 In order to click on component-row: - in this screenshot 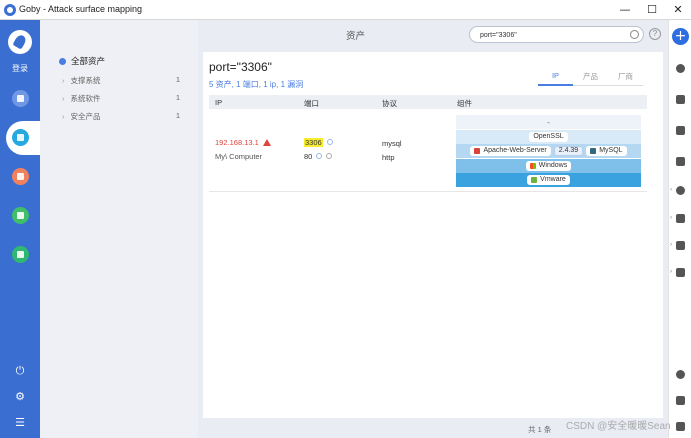, I will do `click(548, 122)`.